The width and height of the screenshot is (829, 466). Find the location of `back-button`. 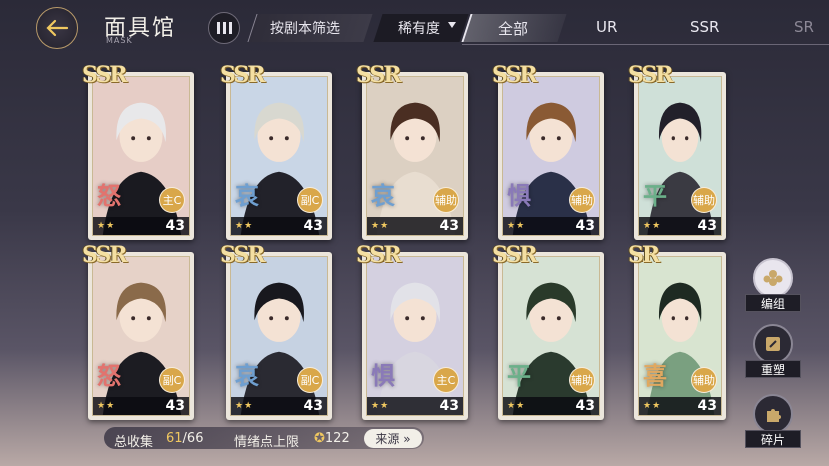

back-button is located at coordinates (57, 28).